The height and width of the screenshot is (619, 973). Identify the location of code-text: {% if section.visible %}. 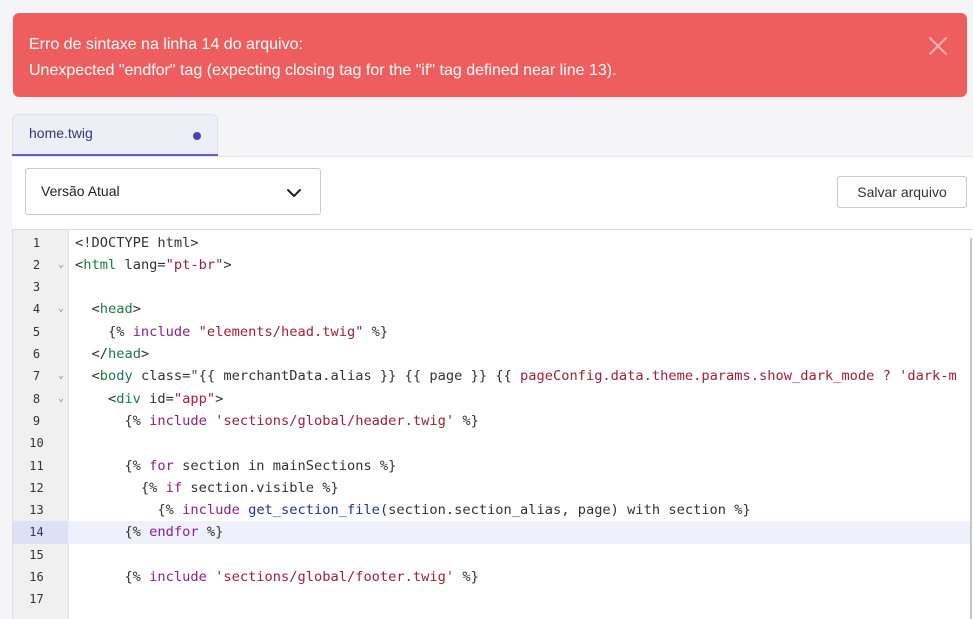
(207, 488).